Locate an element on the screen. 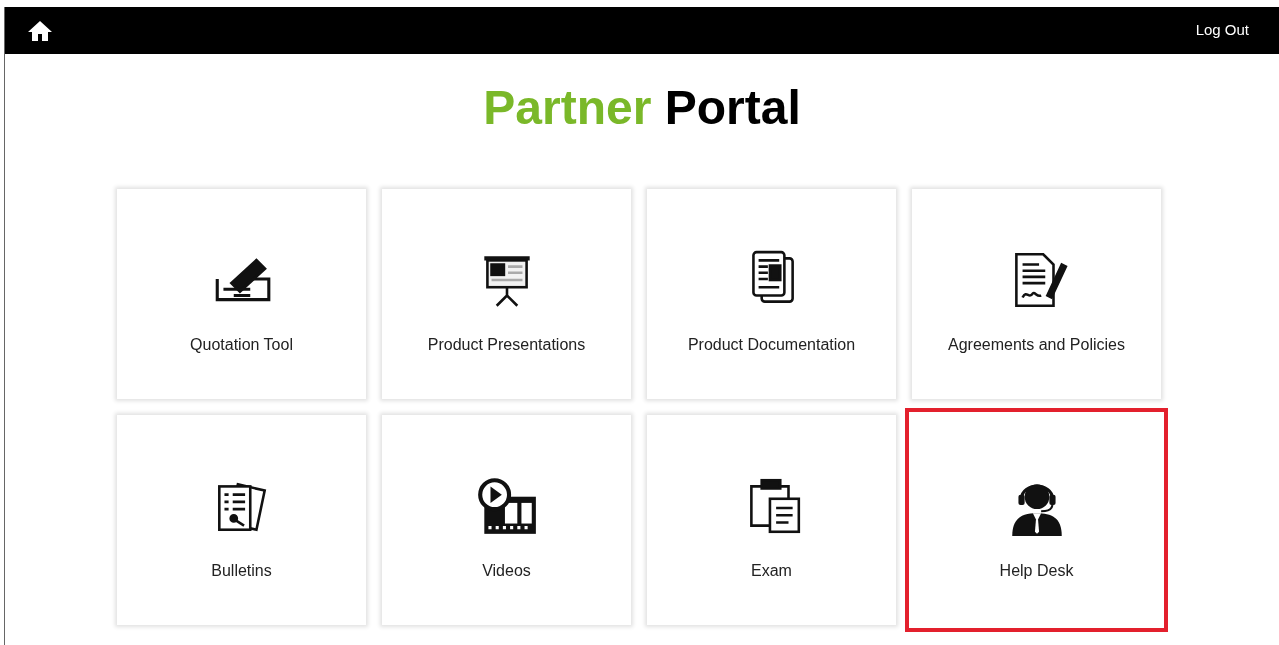 The image size is (1279, 645). portal-tile: Agreements and Policies is located at coordinates (1036, 294).